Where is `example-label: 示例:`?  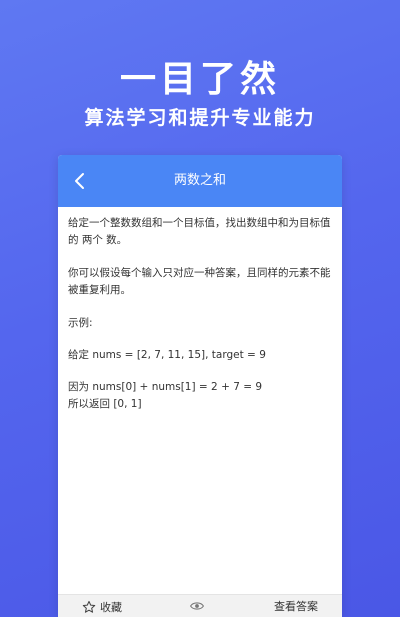
example-label: 示例: is located at coordinates (80, 323).